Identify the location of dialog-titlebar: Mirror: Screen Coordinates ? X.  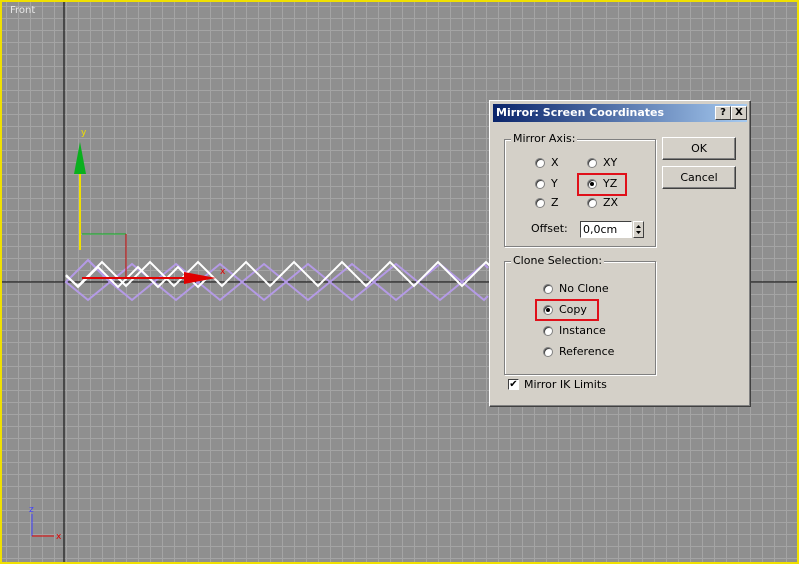
(620, 113).